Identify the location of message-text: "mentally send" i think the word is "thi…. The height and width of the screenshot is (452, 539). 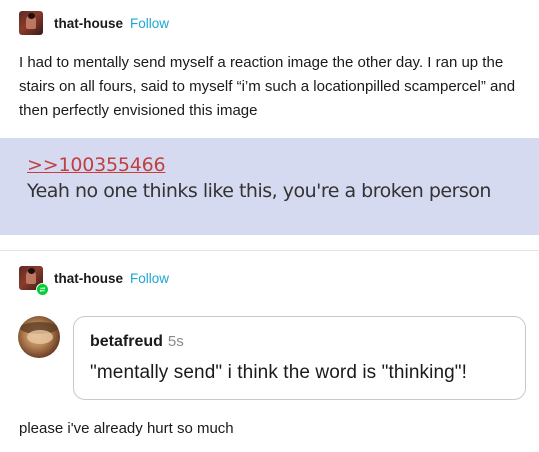
(279, 372).